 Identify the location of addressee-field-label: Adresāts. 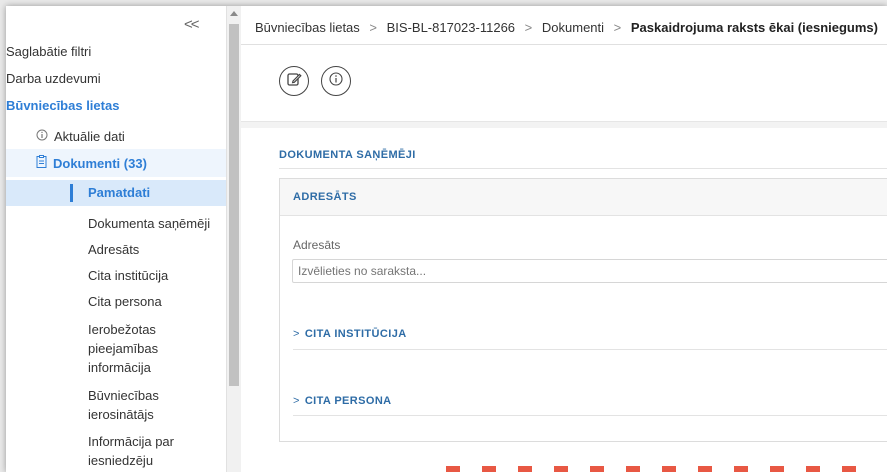
(317, 245).